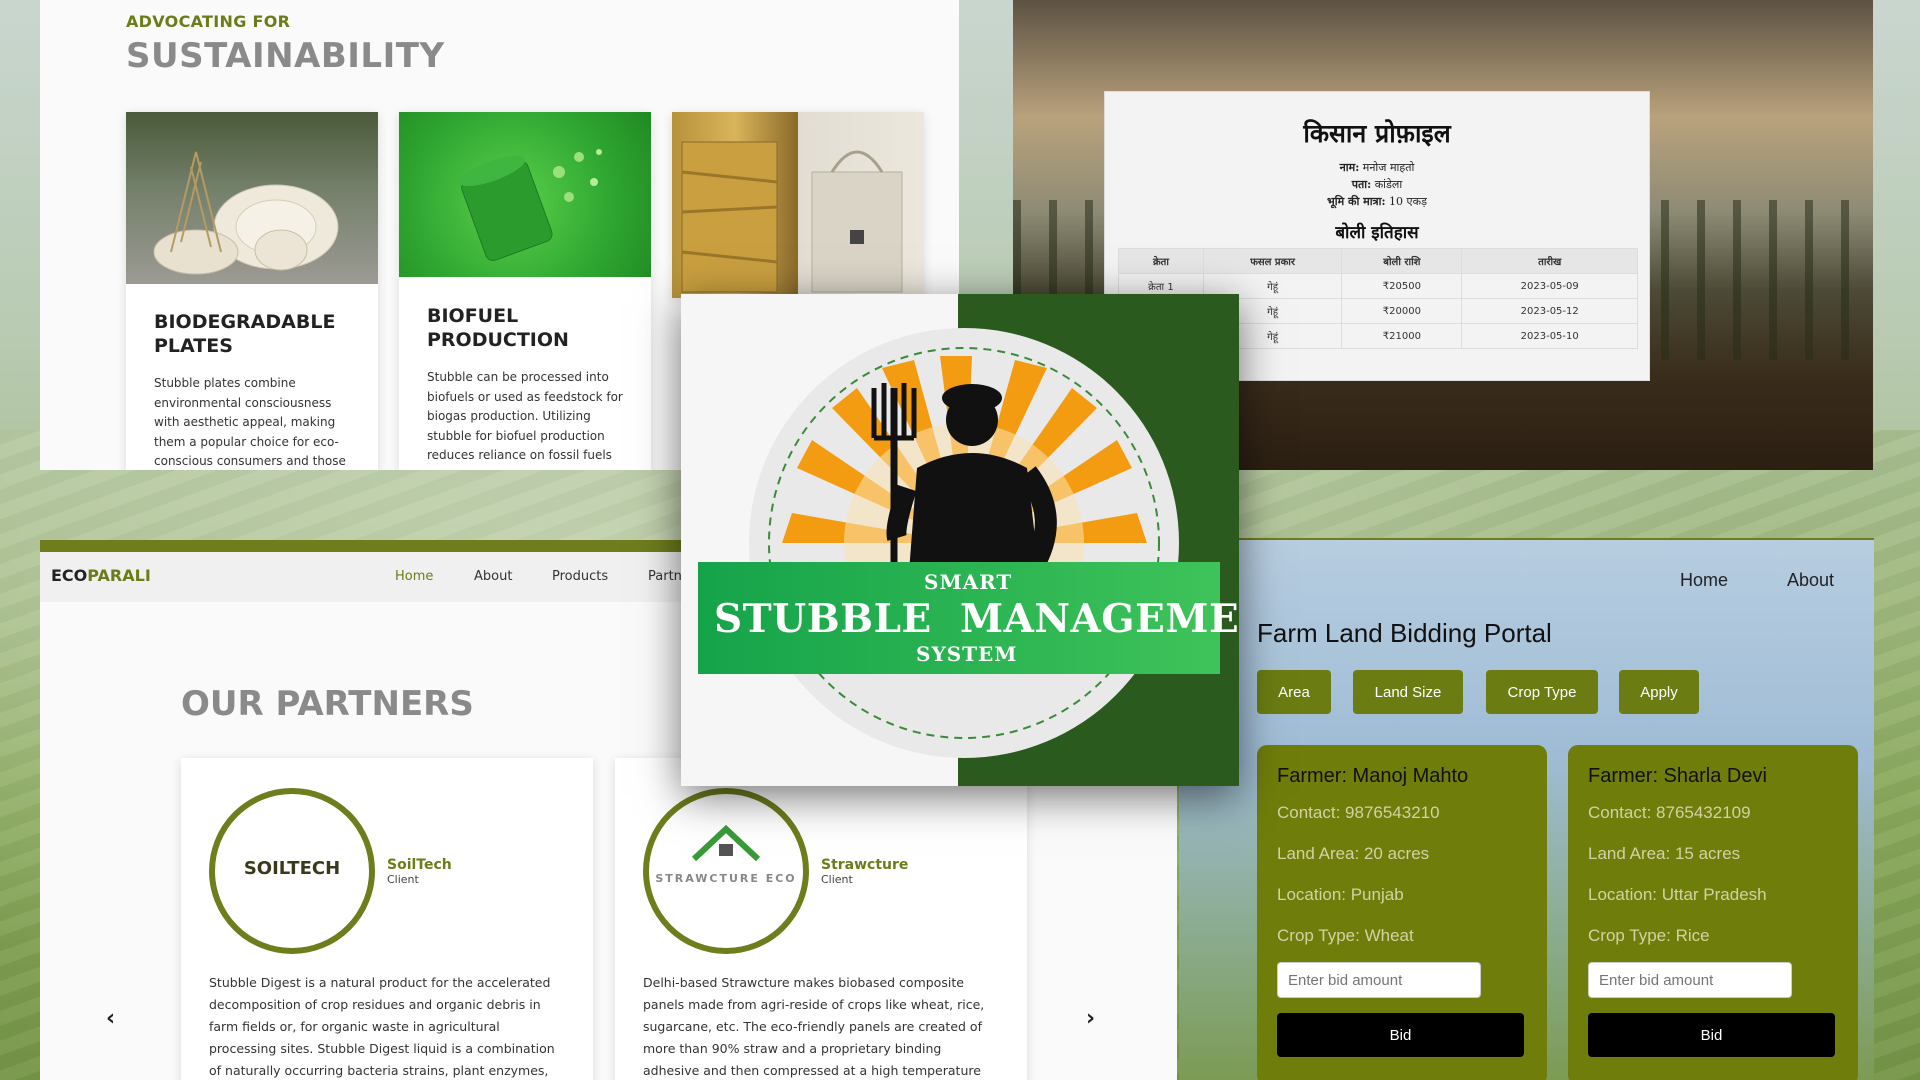  I want to click on brand-logo: ECOPARALI, so click(101, 575).